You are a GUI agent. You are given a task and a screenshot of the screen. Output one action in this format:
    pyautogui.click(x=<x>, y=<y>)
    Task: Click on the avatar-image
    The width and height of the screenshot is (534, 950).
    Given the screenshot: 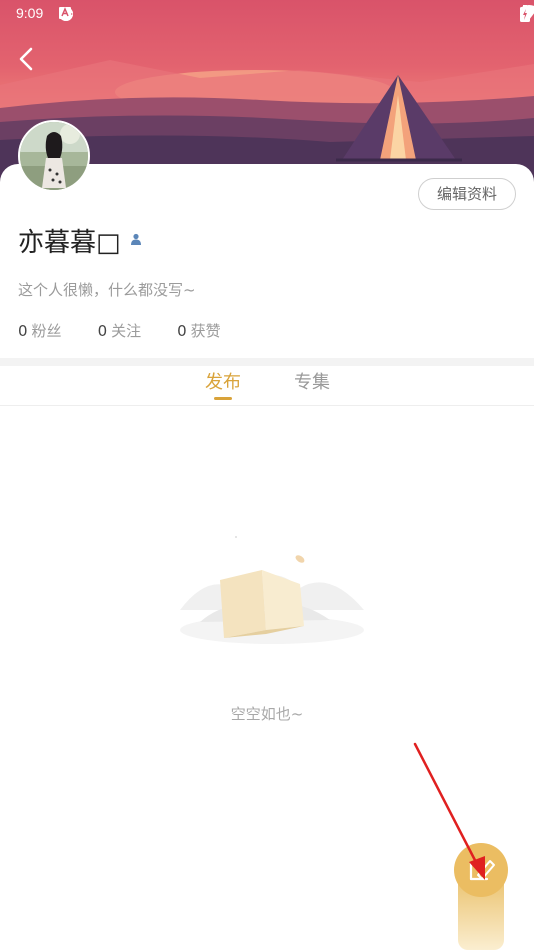 What is the action you would take?
    pyautogui.click(x=54, y=156)
    